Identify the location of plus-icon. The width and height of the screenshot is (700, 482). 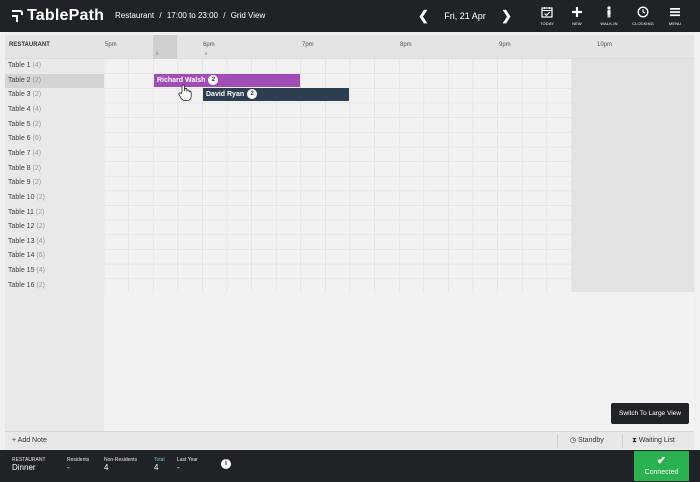
(577, 12).